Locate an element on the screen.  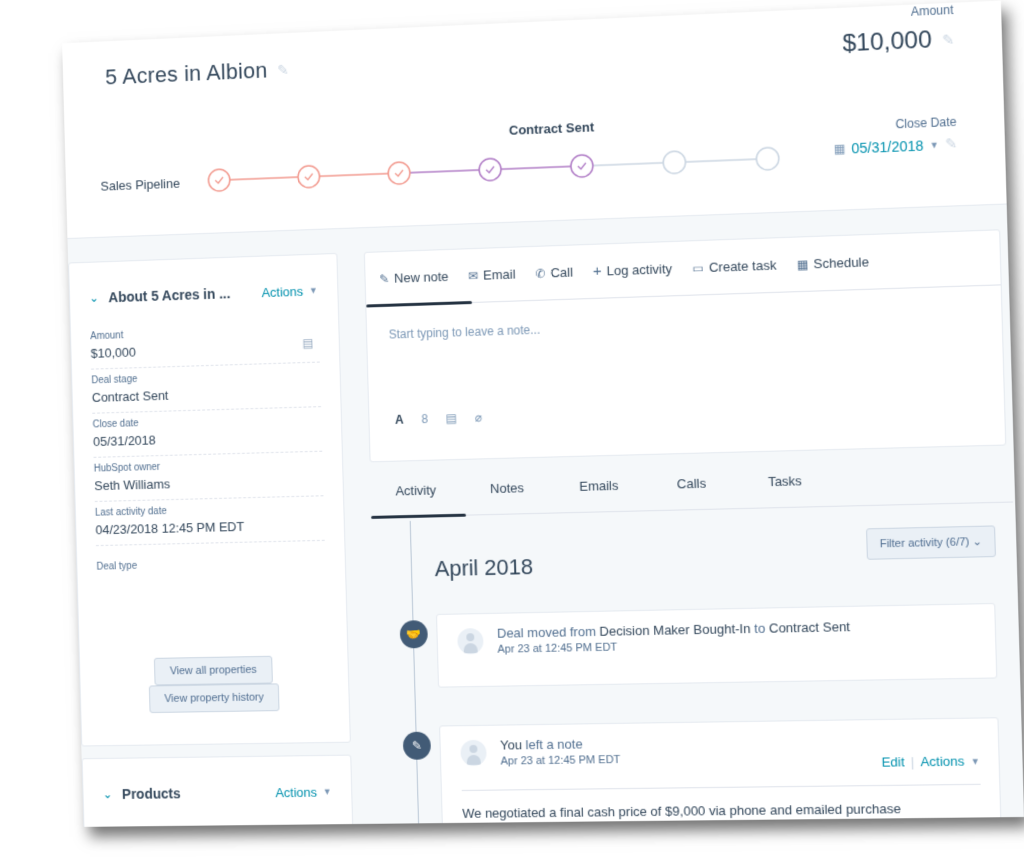
products-actions-dropdown: Actions ▼ is located at coordinates (303, 791).